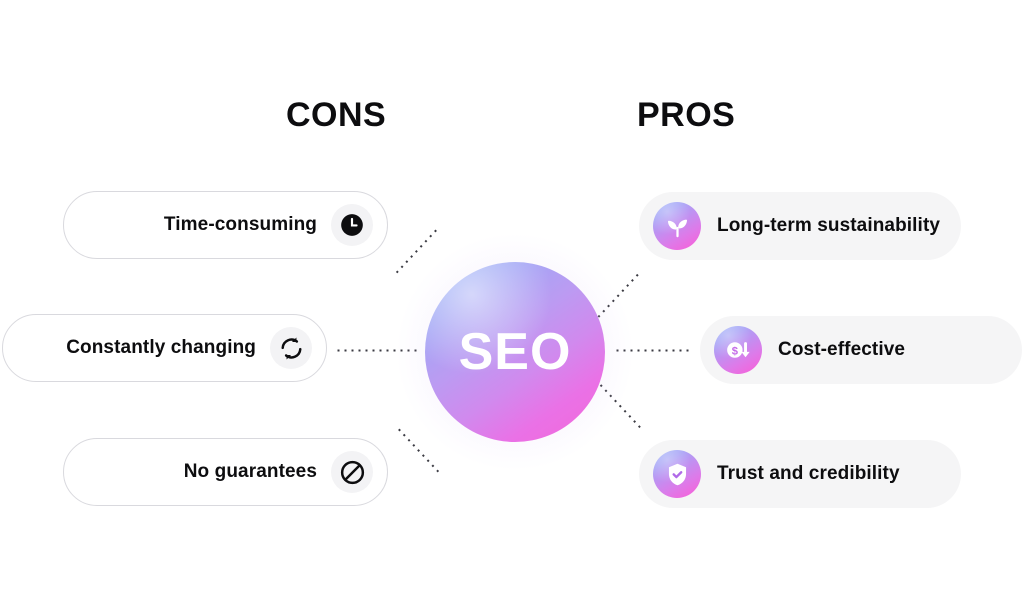  Describe the element at coordinates (677, 474) in the screenshot. I see `shield-check-icon` at that location.